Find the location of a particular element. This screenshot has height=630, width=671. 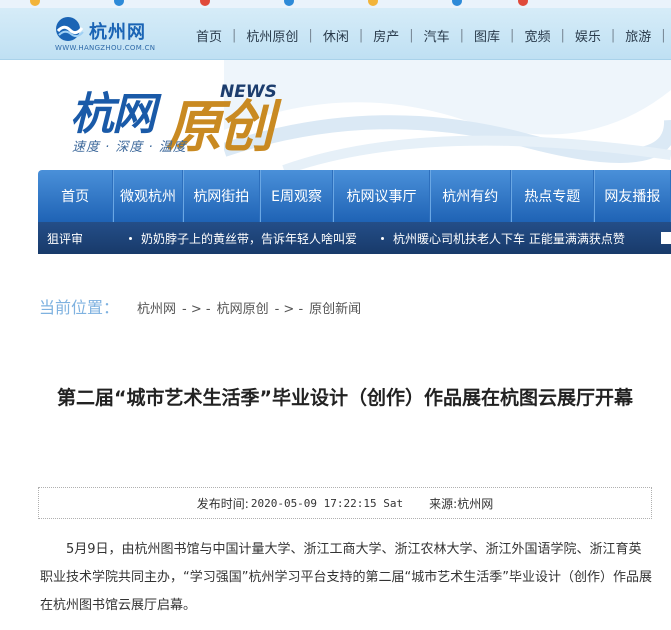

site-nav-travel: 旅游 is located at coordinates (638, 35).